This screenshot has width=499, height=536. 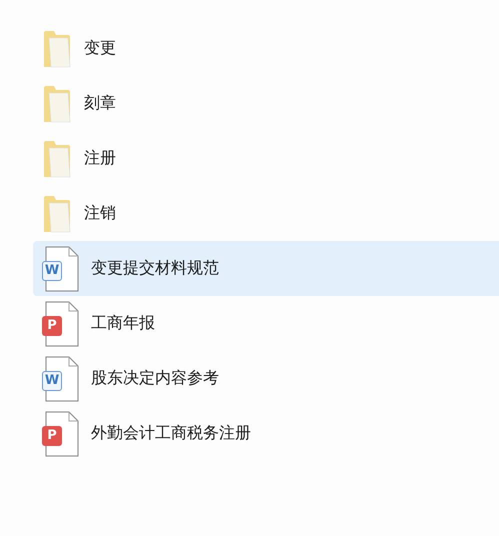 What do you see at coordinates (266, 48) in the screenshot?
I see `file-row: 变更` at bounding box center [266, 48].